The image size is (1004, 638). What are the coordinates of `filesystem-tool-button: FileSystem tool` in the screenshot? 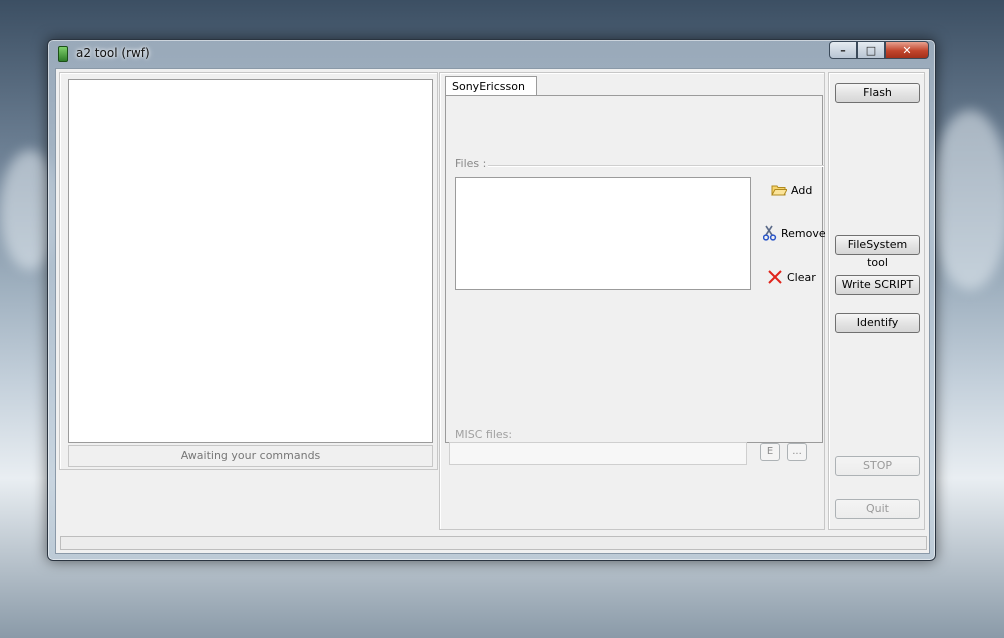 It's located at (877, 252).